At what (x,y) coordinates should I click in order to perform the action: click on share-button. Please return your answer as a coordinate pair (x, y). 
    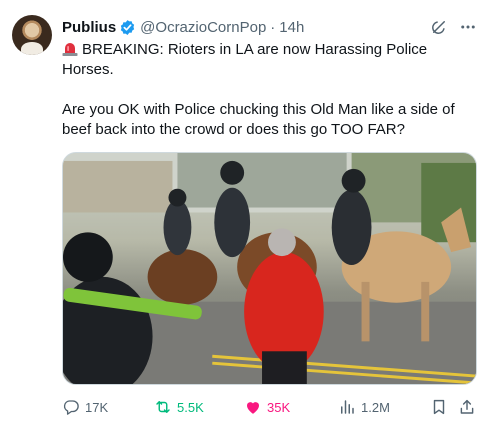
    Looking at the image, I should click on (469, 407).